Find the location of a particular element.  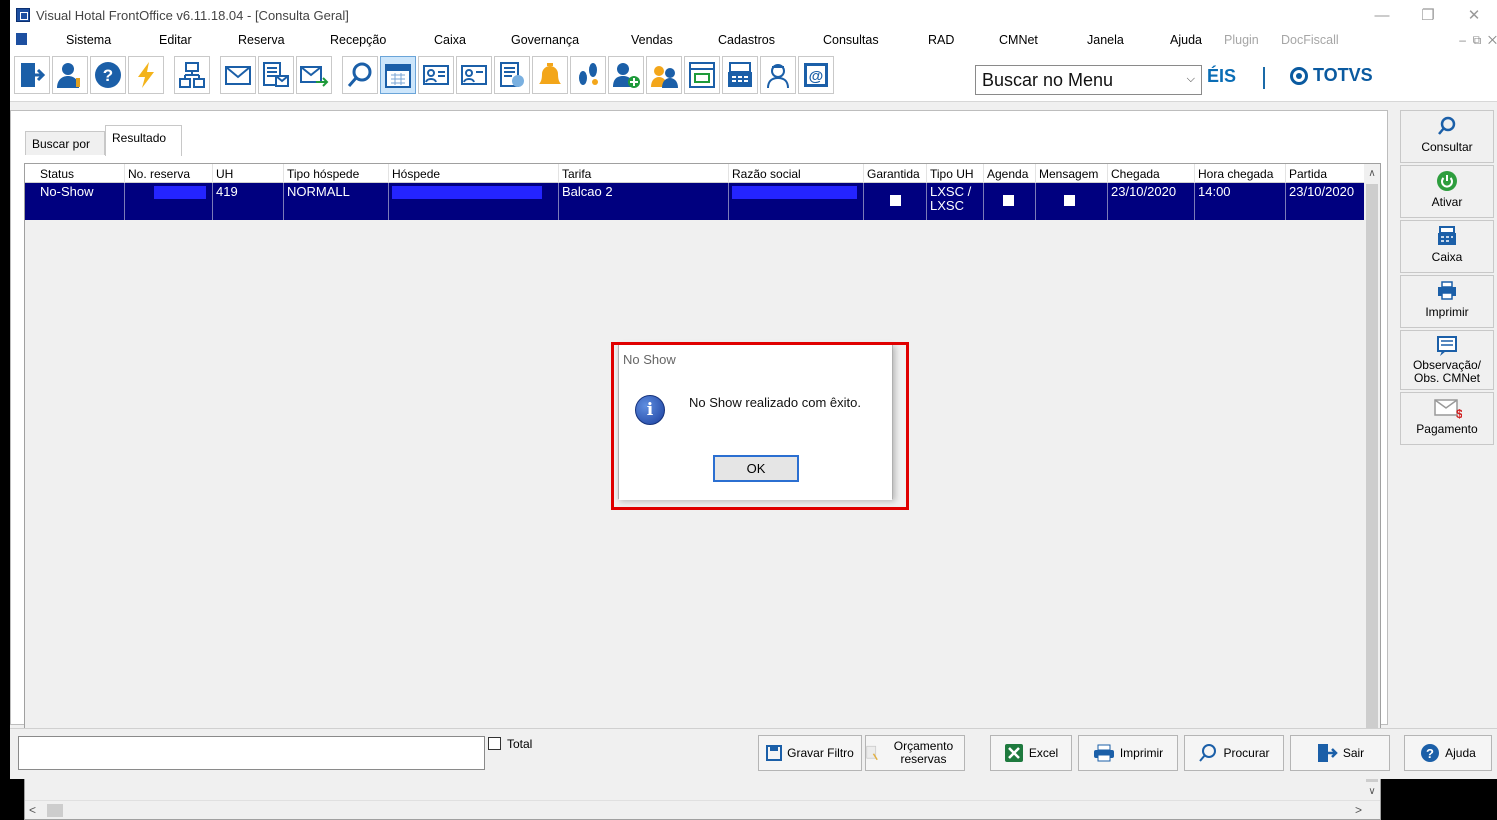

menu-search-combo: Buscar no Menu ⌵ is located at coordinates (1088, 80).